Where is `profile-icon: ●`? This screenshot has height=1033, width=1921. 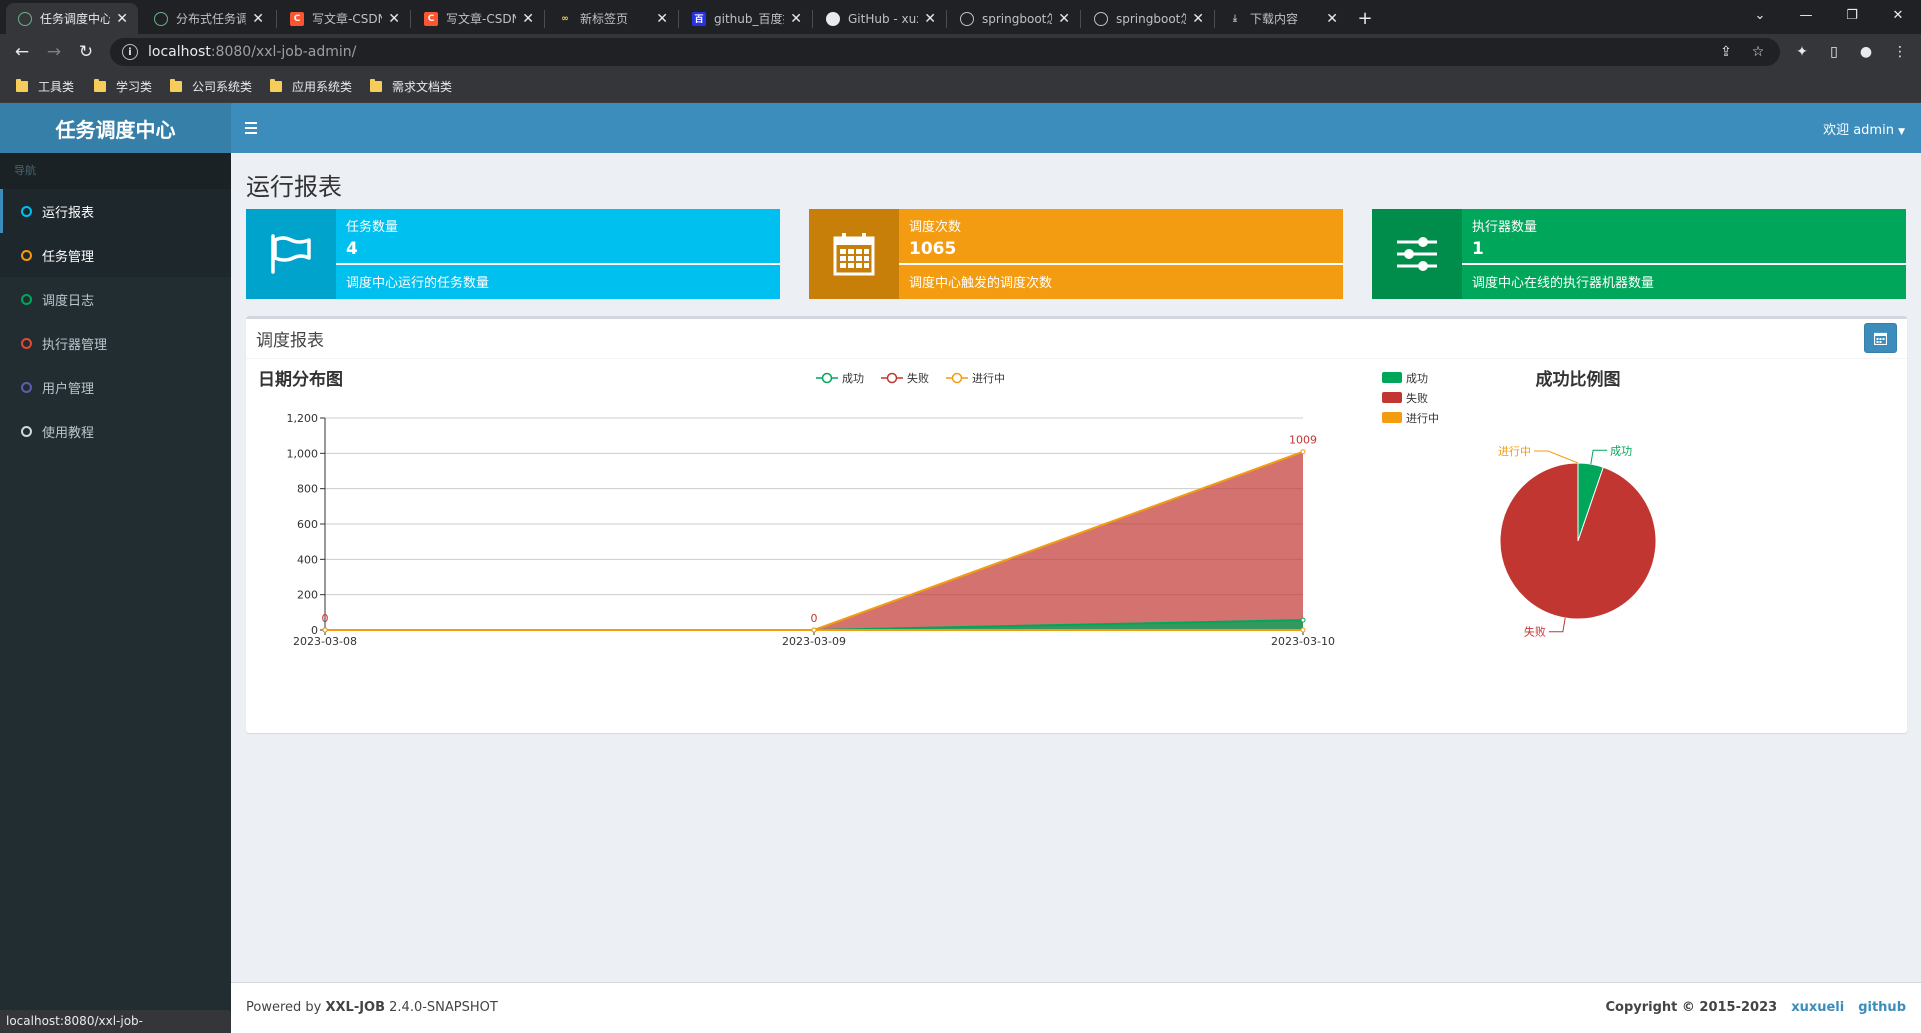 profile-icon: ● is located at coordinates (1866, 52).